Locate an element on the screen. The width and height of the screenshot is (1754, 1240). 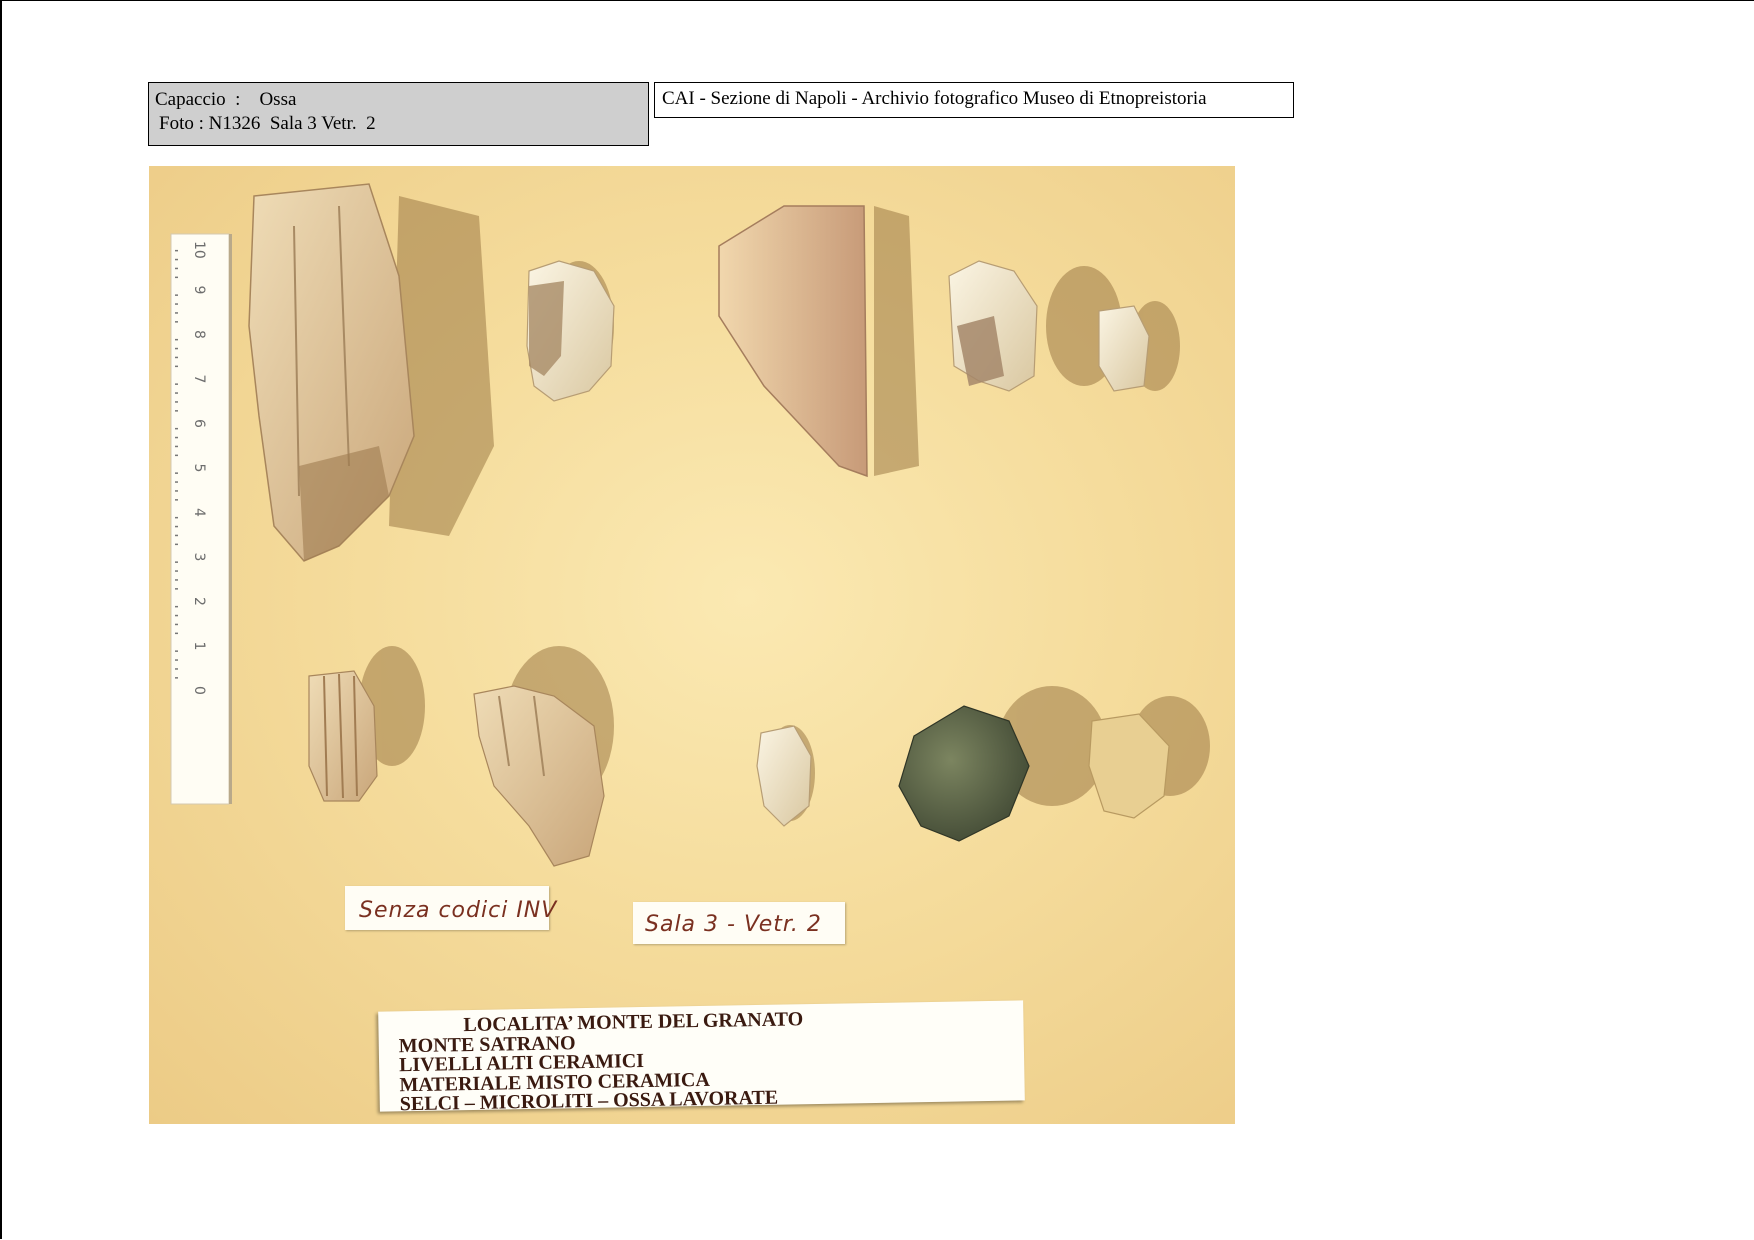
location-line: Capaccio : Ossa is located at coordinates (226, 99).